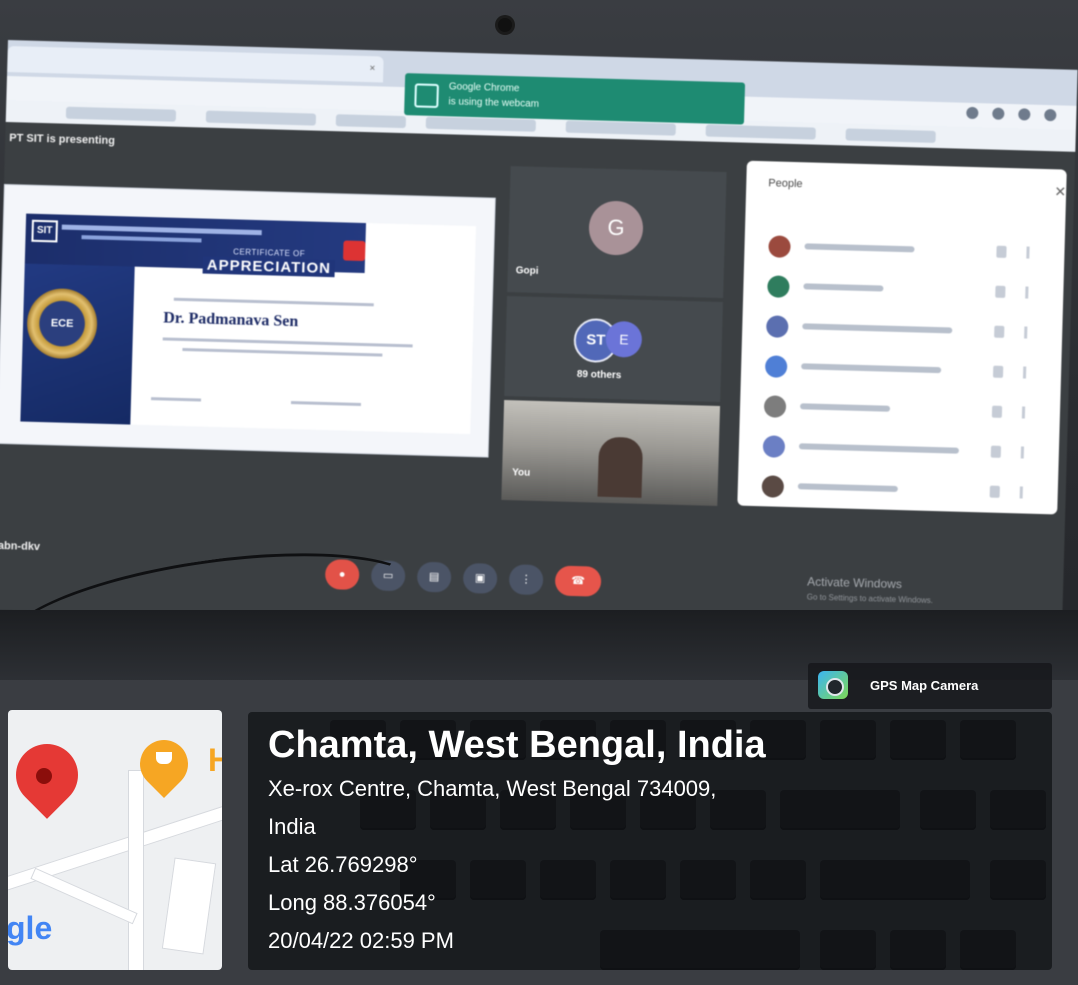  I want to click on star-icon, so click(998, 113).